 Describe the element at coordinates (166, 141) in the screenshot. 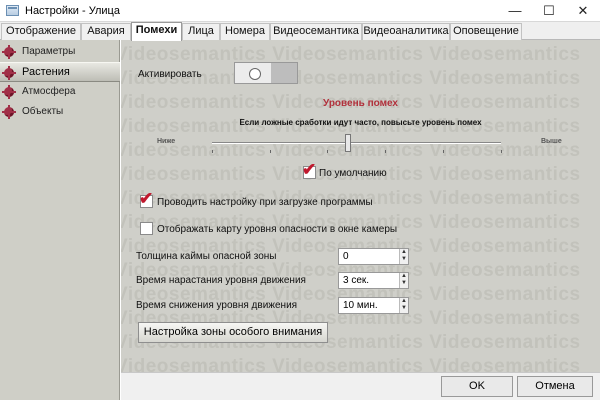

I see `slider-low-label: Ниже` at that location.